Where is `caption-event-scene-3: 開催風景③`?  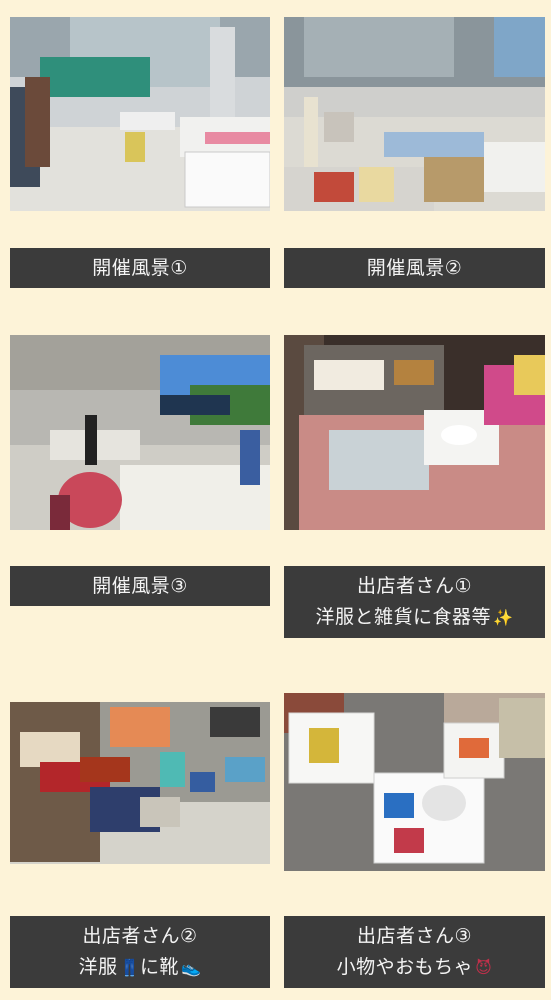 caption-event-scene-3: 開催風景③ is located at coordinates (140, 586).